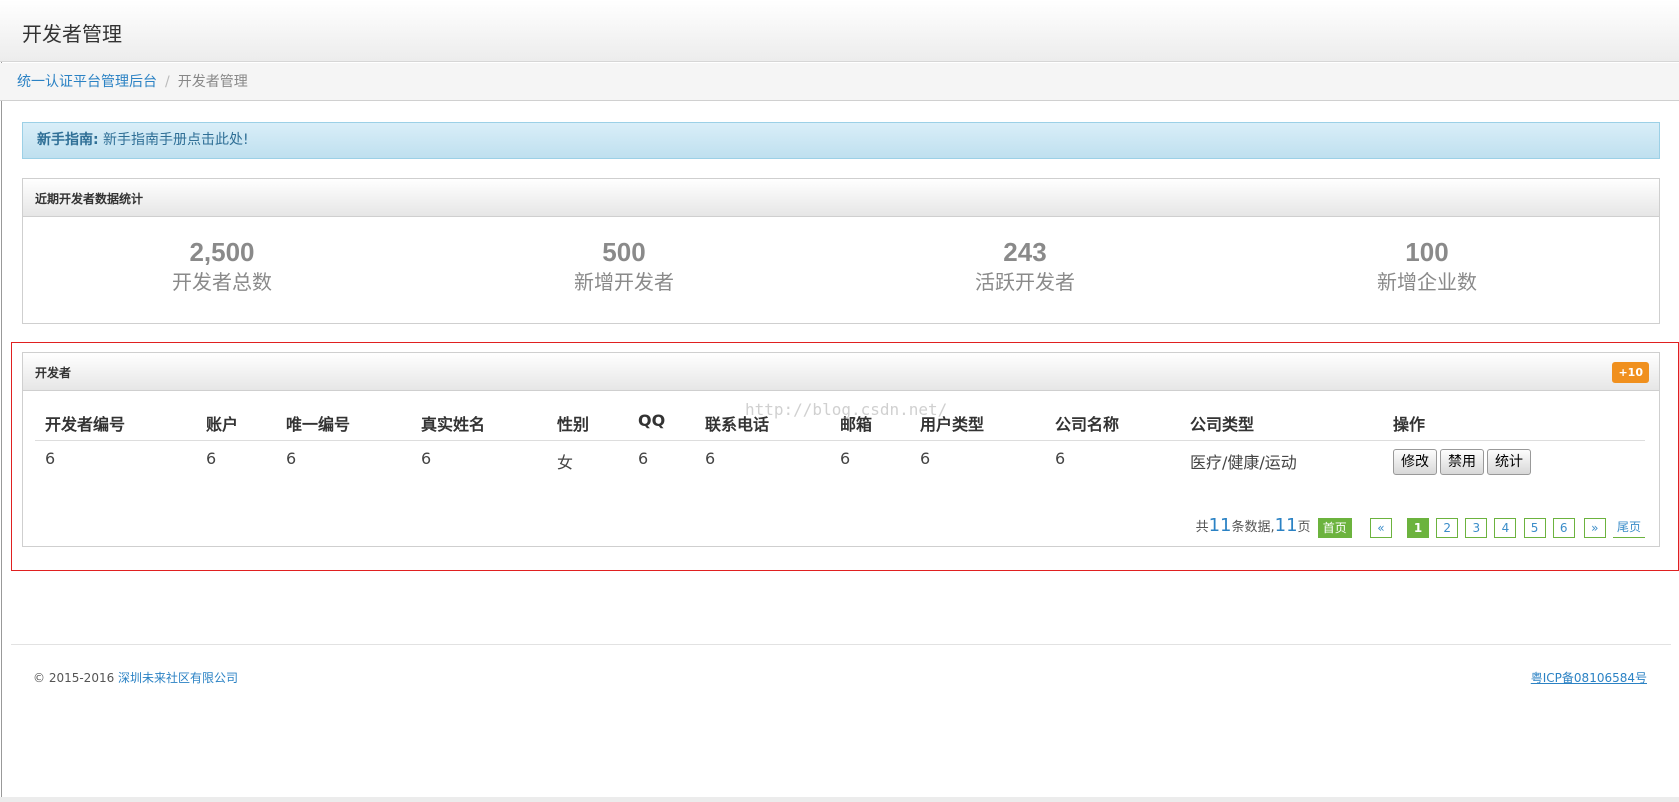 The height and width of the screenshot is (802, 1679). What do you see at coordinates (1220, 525) in the screenshot?
I see `pager-total-count: 11` at bounding box center [1220, 525].